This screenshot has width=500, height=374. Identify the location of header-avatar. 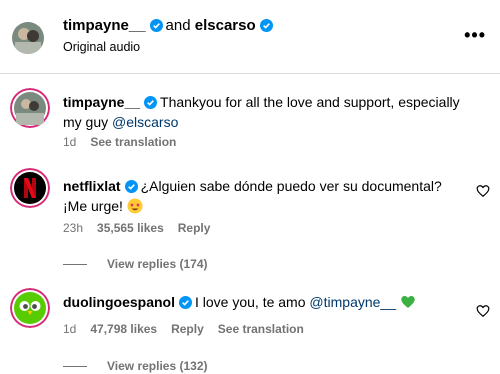
(28, 38).